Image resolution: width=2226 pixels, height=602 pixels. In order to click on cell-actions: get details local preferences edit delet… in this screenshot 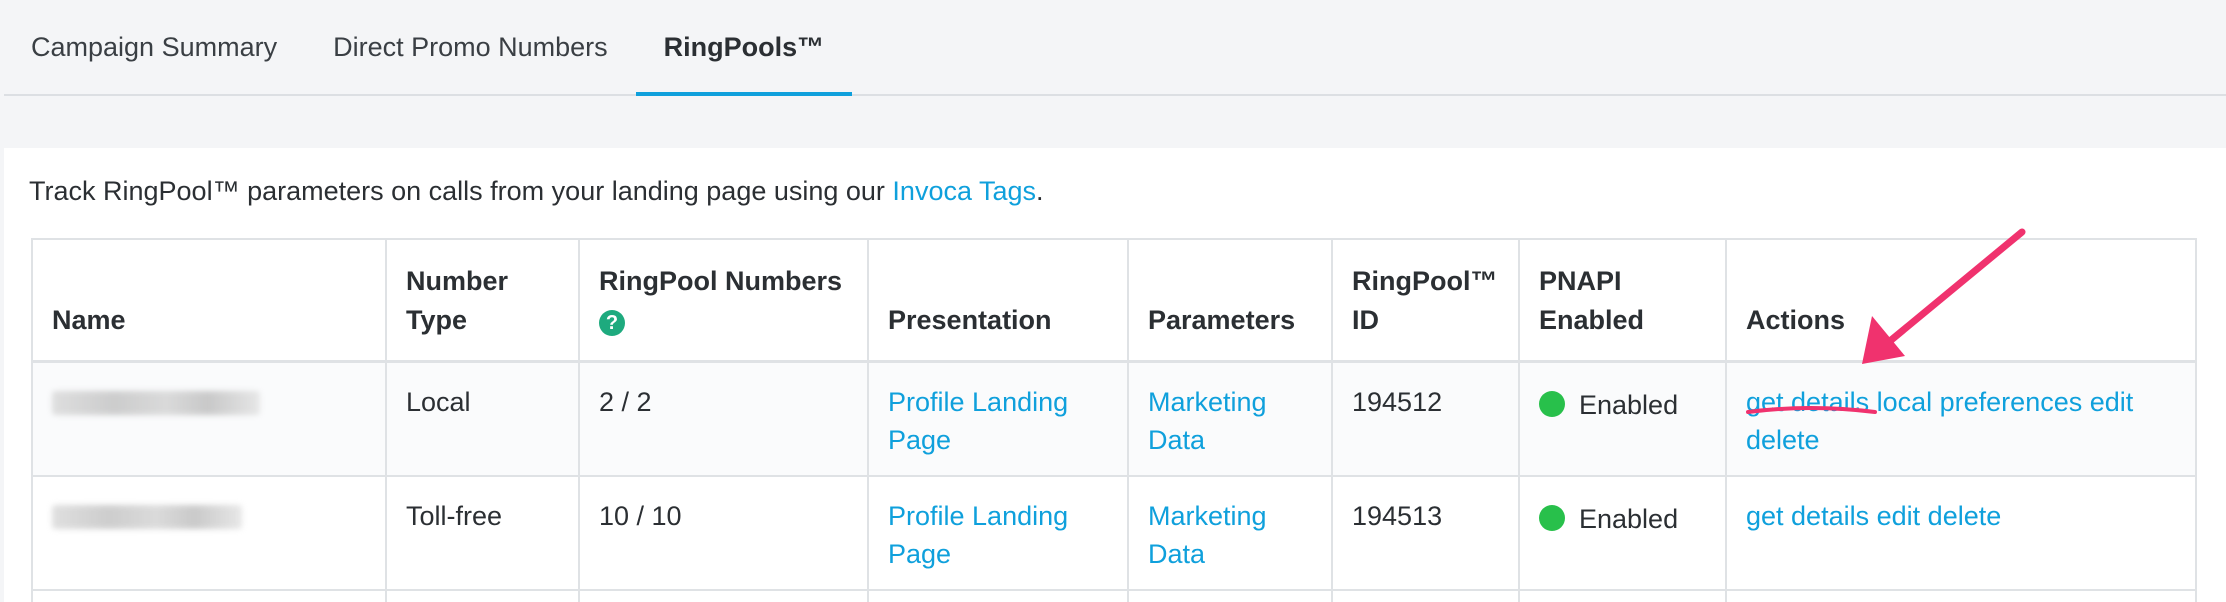, I will do `click(1961, 418)`.